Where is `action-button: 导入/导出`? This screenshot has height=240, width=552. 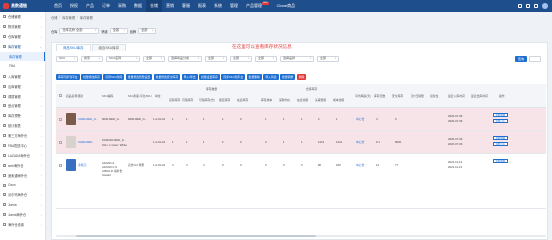
action-button: 导入/导出 is located at coordinates (189, 77).